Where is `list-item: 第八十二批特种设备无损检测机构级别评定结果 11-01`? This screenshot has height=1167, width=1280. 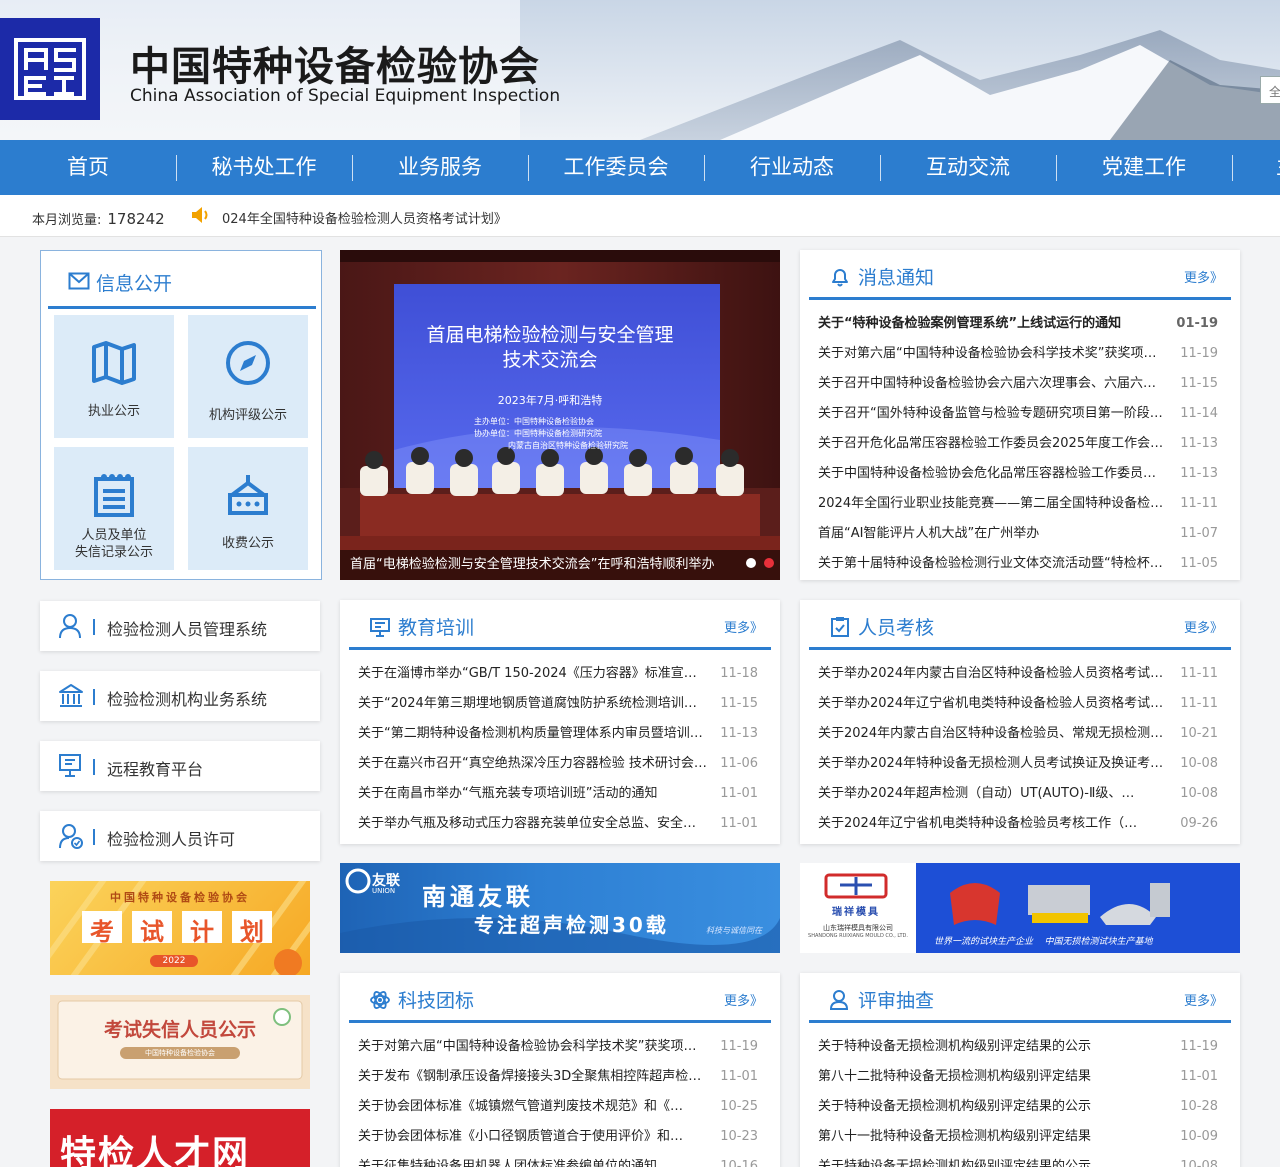
list-item: 第八十二批特种设备无损检测机构级别评定结果 11-01 is located at coordinates (1024, 1077).